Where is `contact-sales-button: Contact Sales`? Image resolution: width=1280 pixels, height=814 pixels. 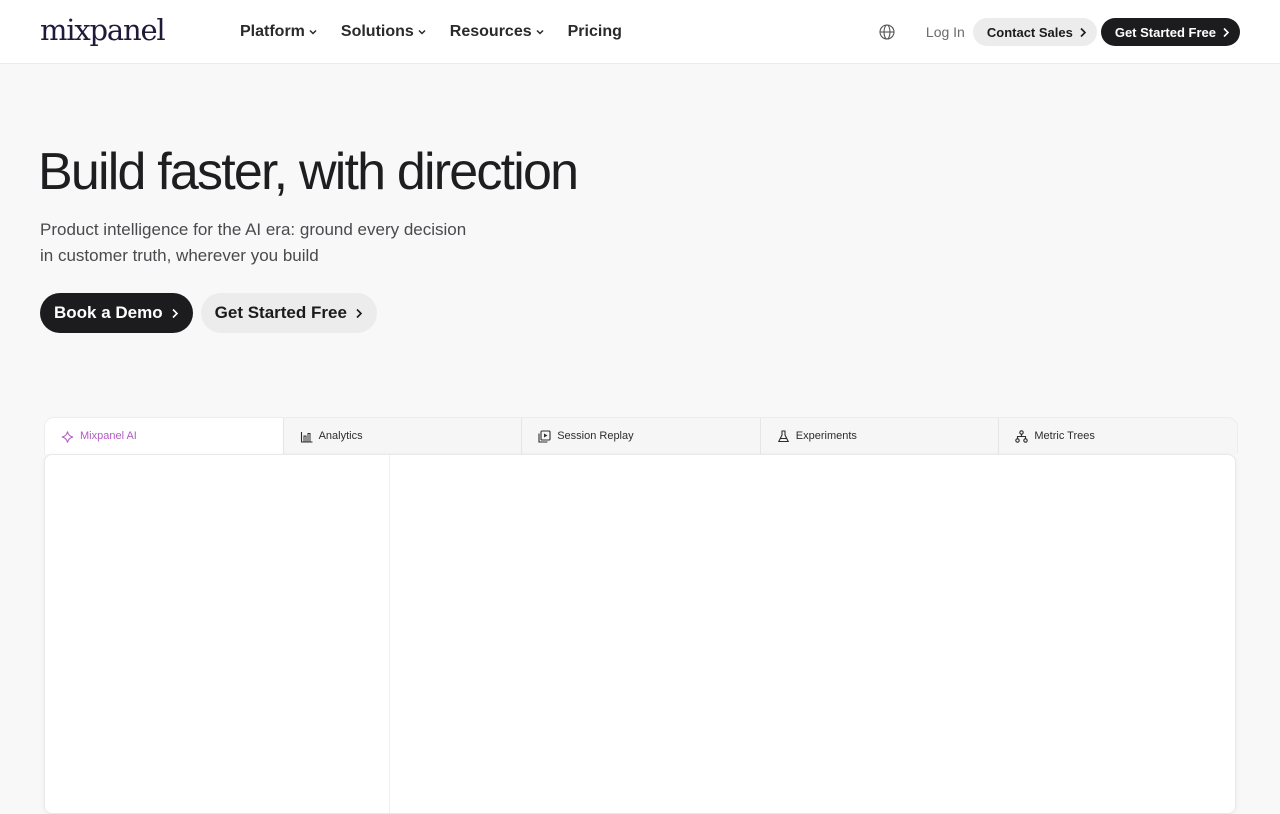 contact-sales-button: Contact Sales is located at coordinates (1034, 32).